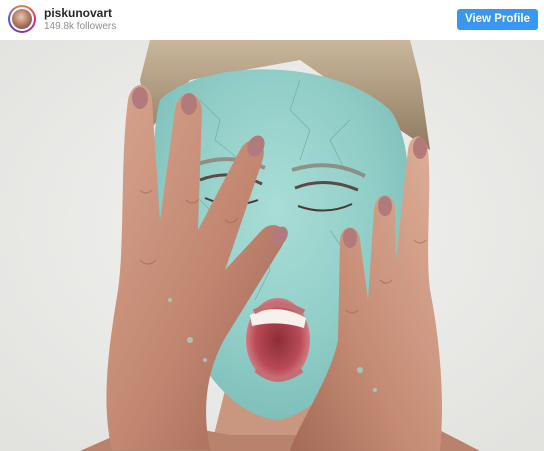 The image size is (544, 451). I want to click on view-profile-button: View Profile, so click(497, 19).